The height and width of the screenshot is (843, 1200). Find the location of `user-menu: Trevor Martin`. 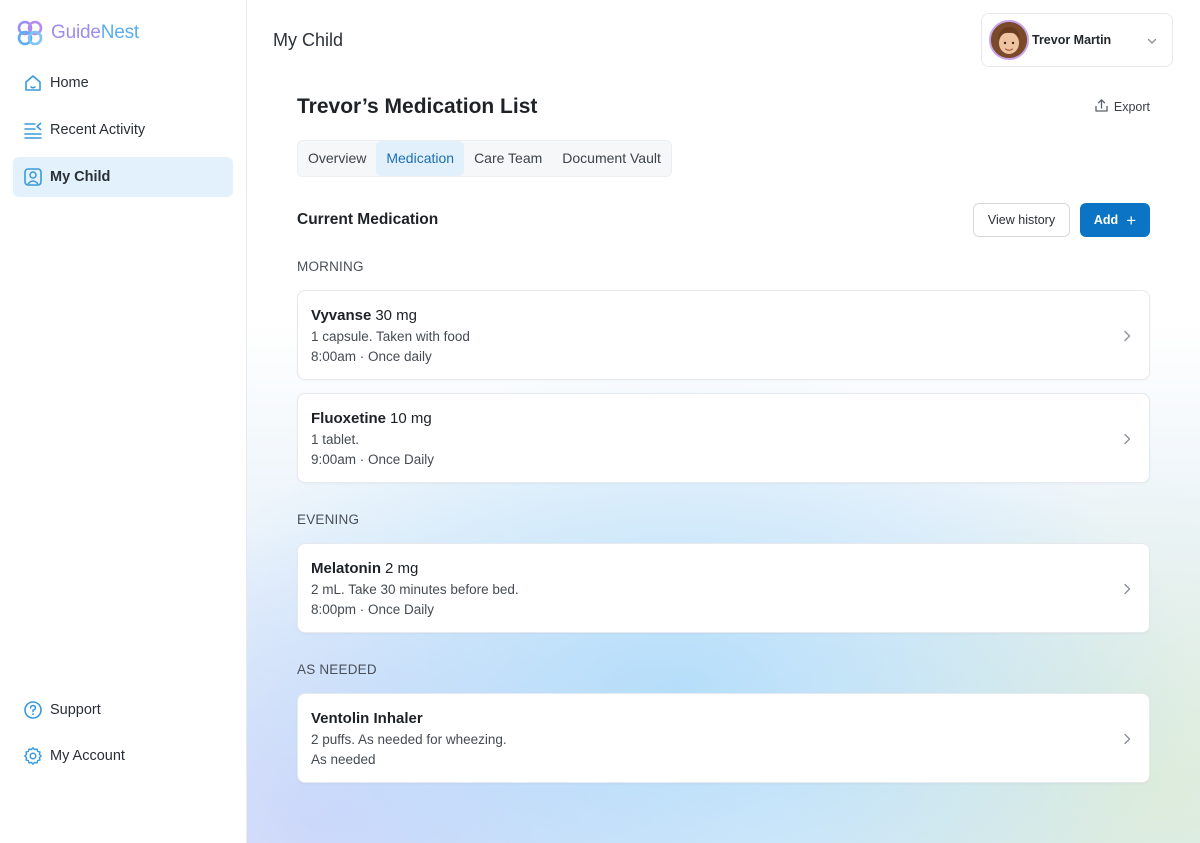

user-menu: Trevor Martin is located at coordinates (1077, 40).